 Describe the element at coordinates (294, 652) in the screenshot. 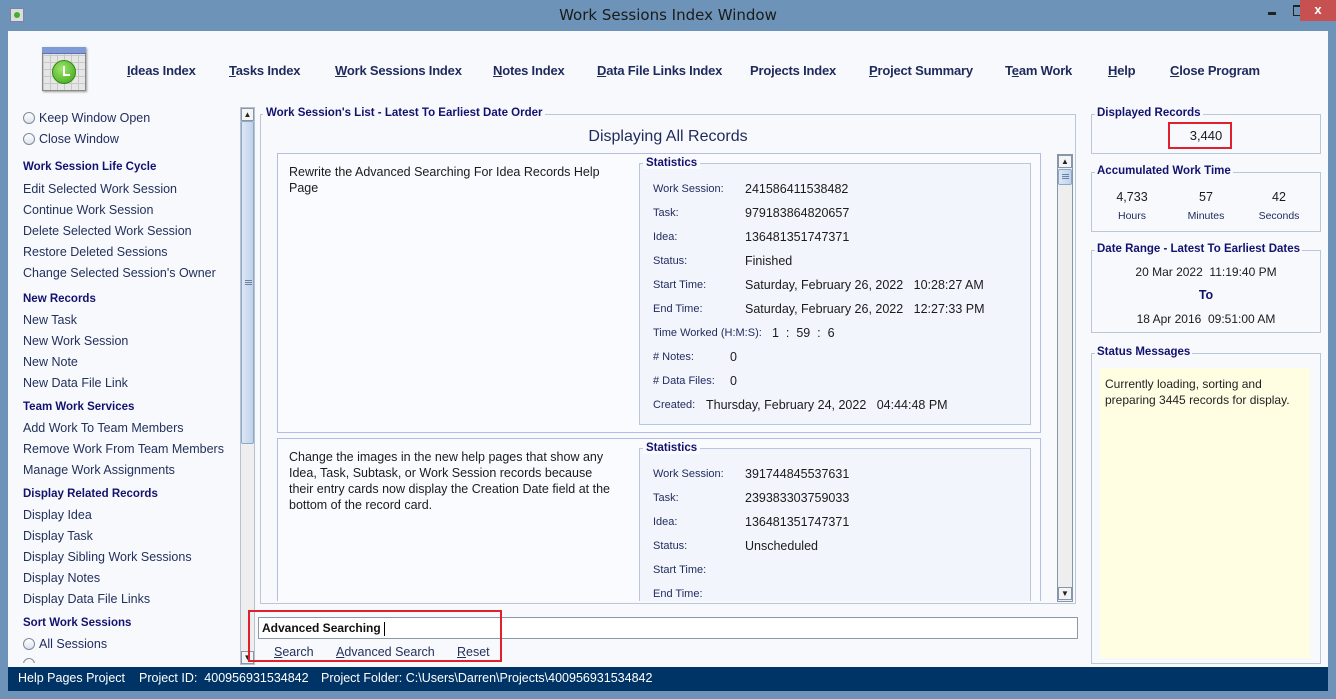

I see `search-button: Search` at that location.